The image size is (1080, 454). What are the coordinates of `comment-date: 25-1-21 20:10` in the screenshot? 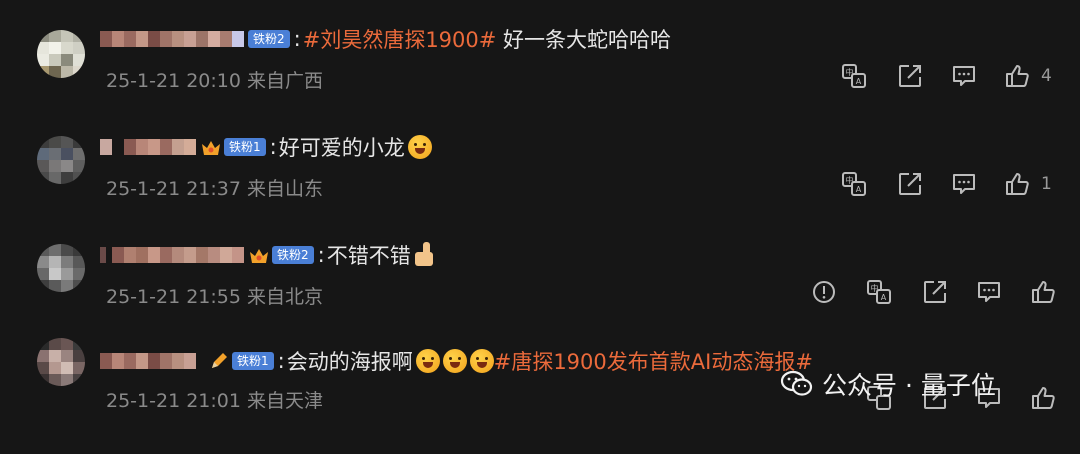 It's located at (173, 81).